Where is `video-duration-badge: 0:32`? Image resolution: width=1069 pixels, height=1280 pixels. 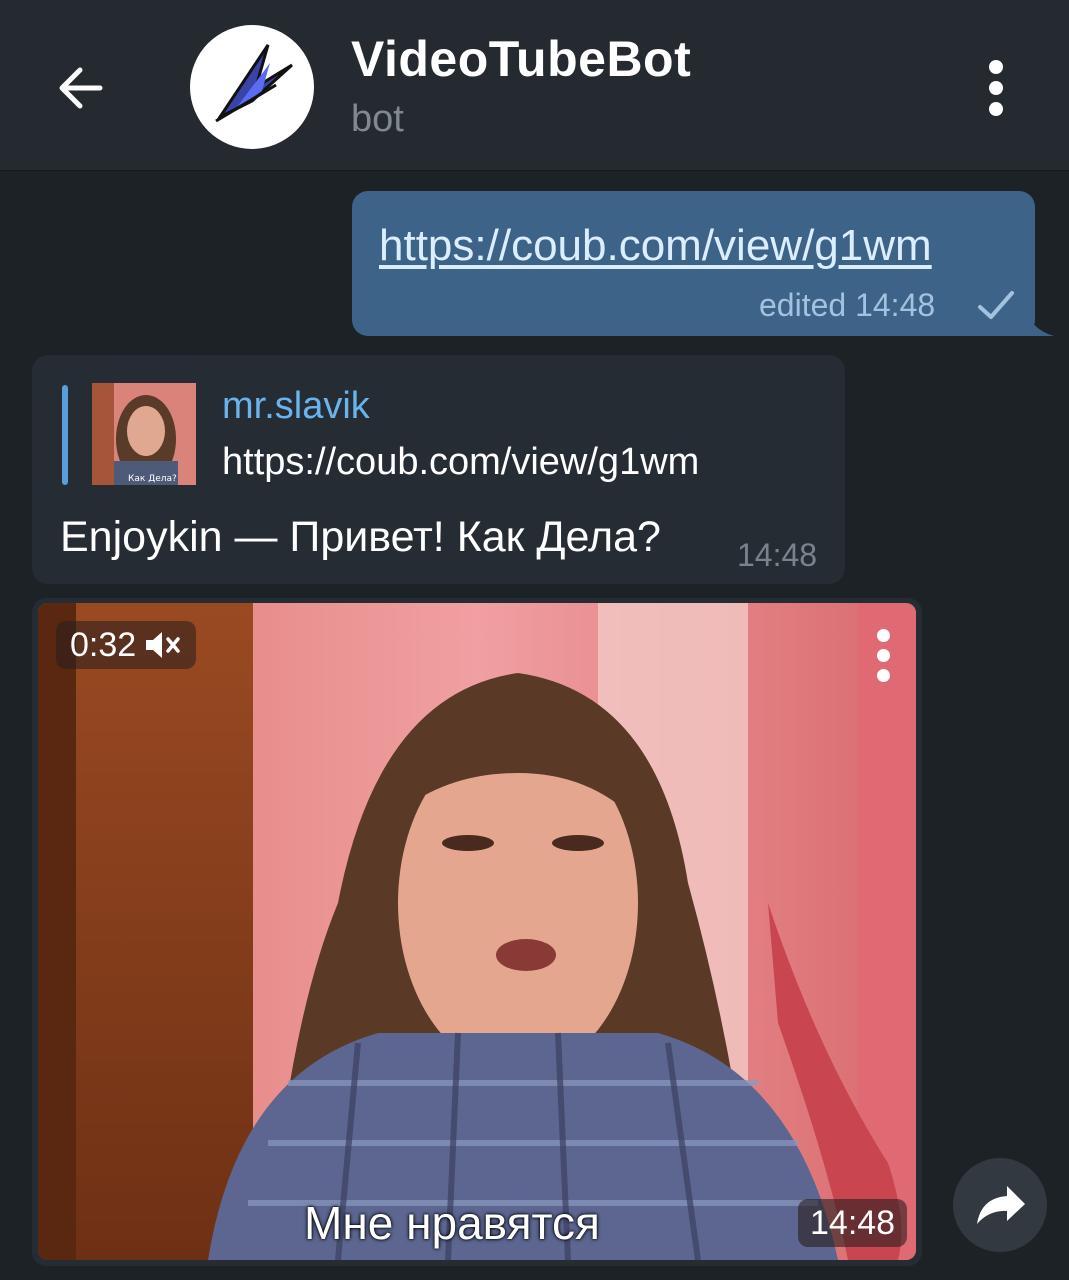 video-duration-badge: 0:32 is located at coordinates (126, 645).